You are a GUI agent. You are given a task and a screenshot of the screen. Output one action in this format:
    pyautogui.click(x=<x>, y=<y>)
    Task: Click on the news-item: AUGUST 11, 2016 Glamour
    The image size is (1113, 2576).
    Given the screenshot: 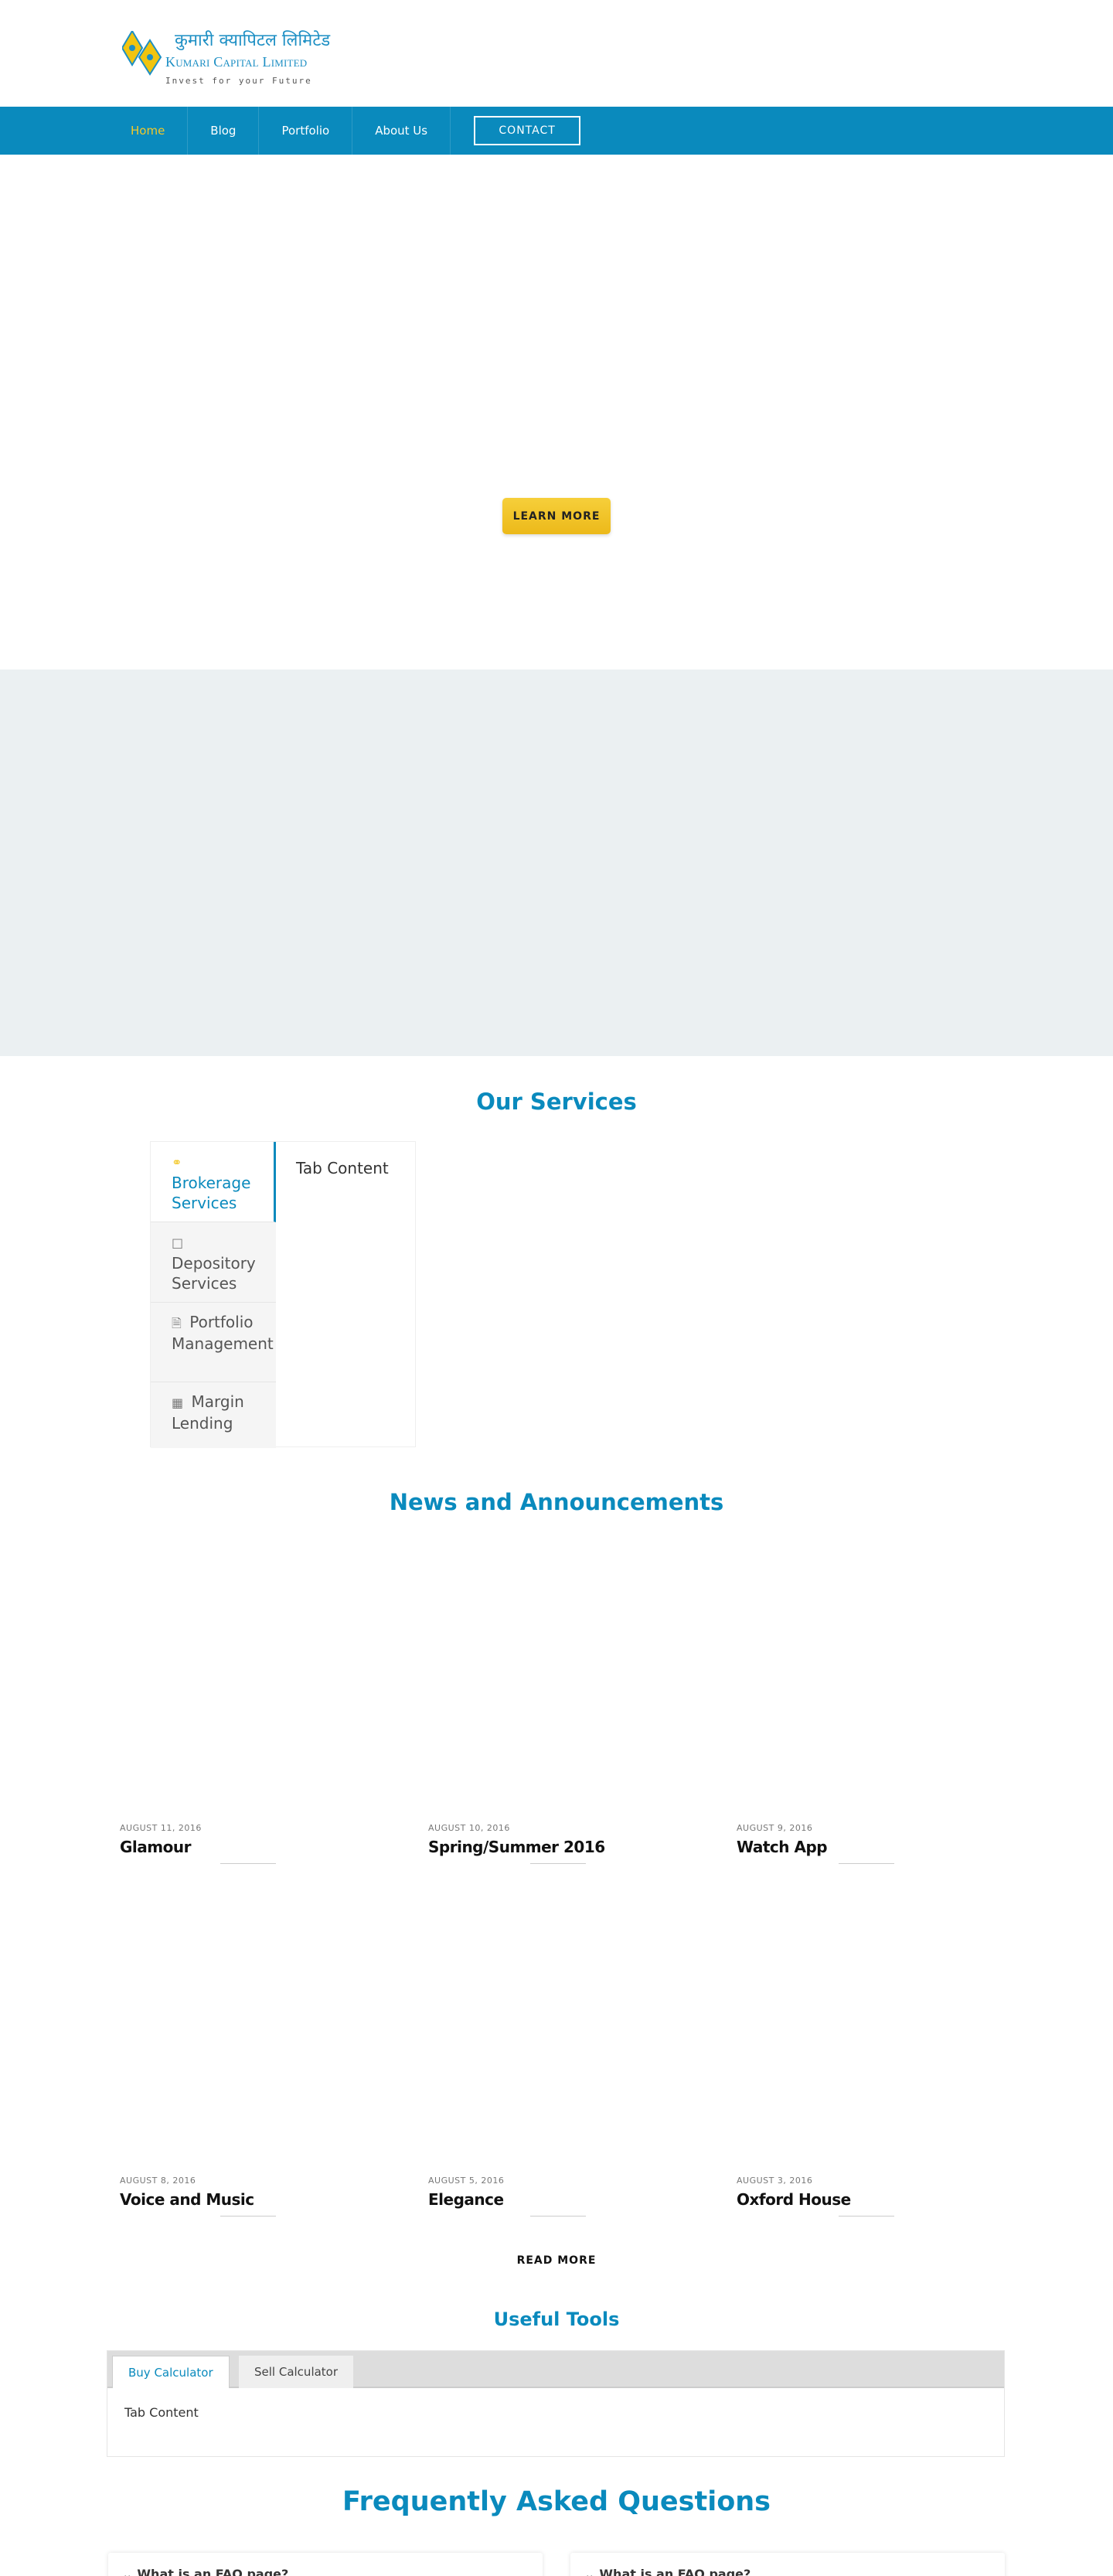 What is the action you would take?
    pyautogui.click(x=247, y=1843)
    